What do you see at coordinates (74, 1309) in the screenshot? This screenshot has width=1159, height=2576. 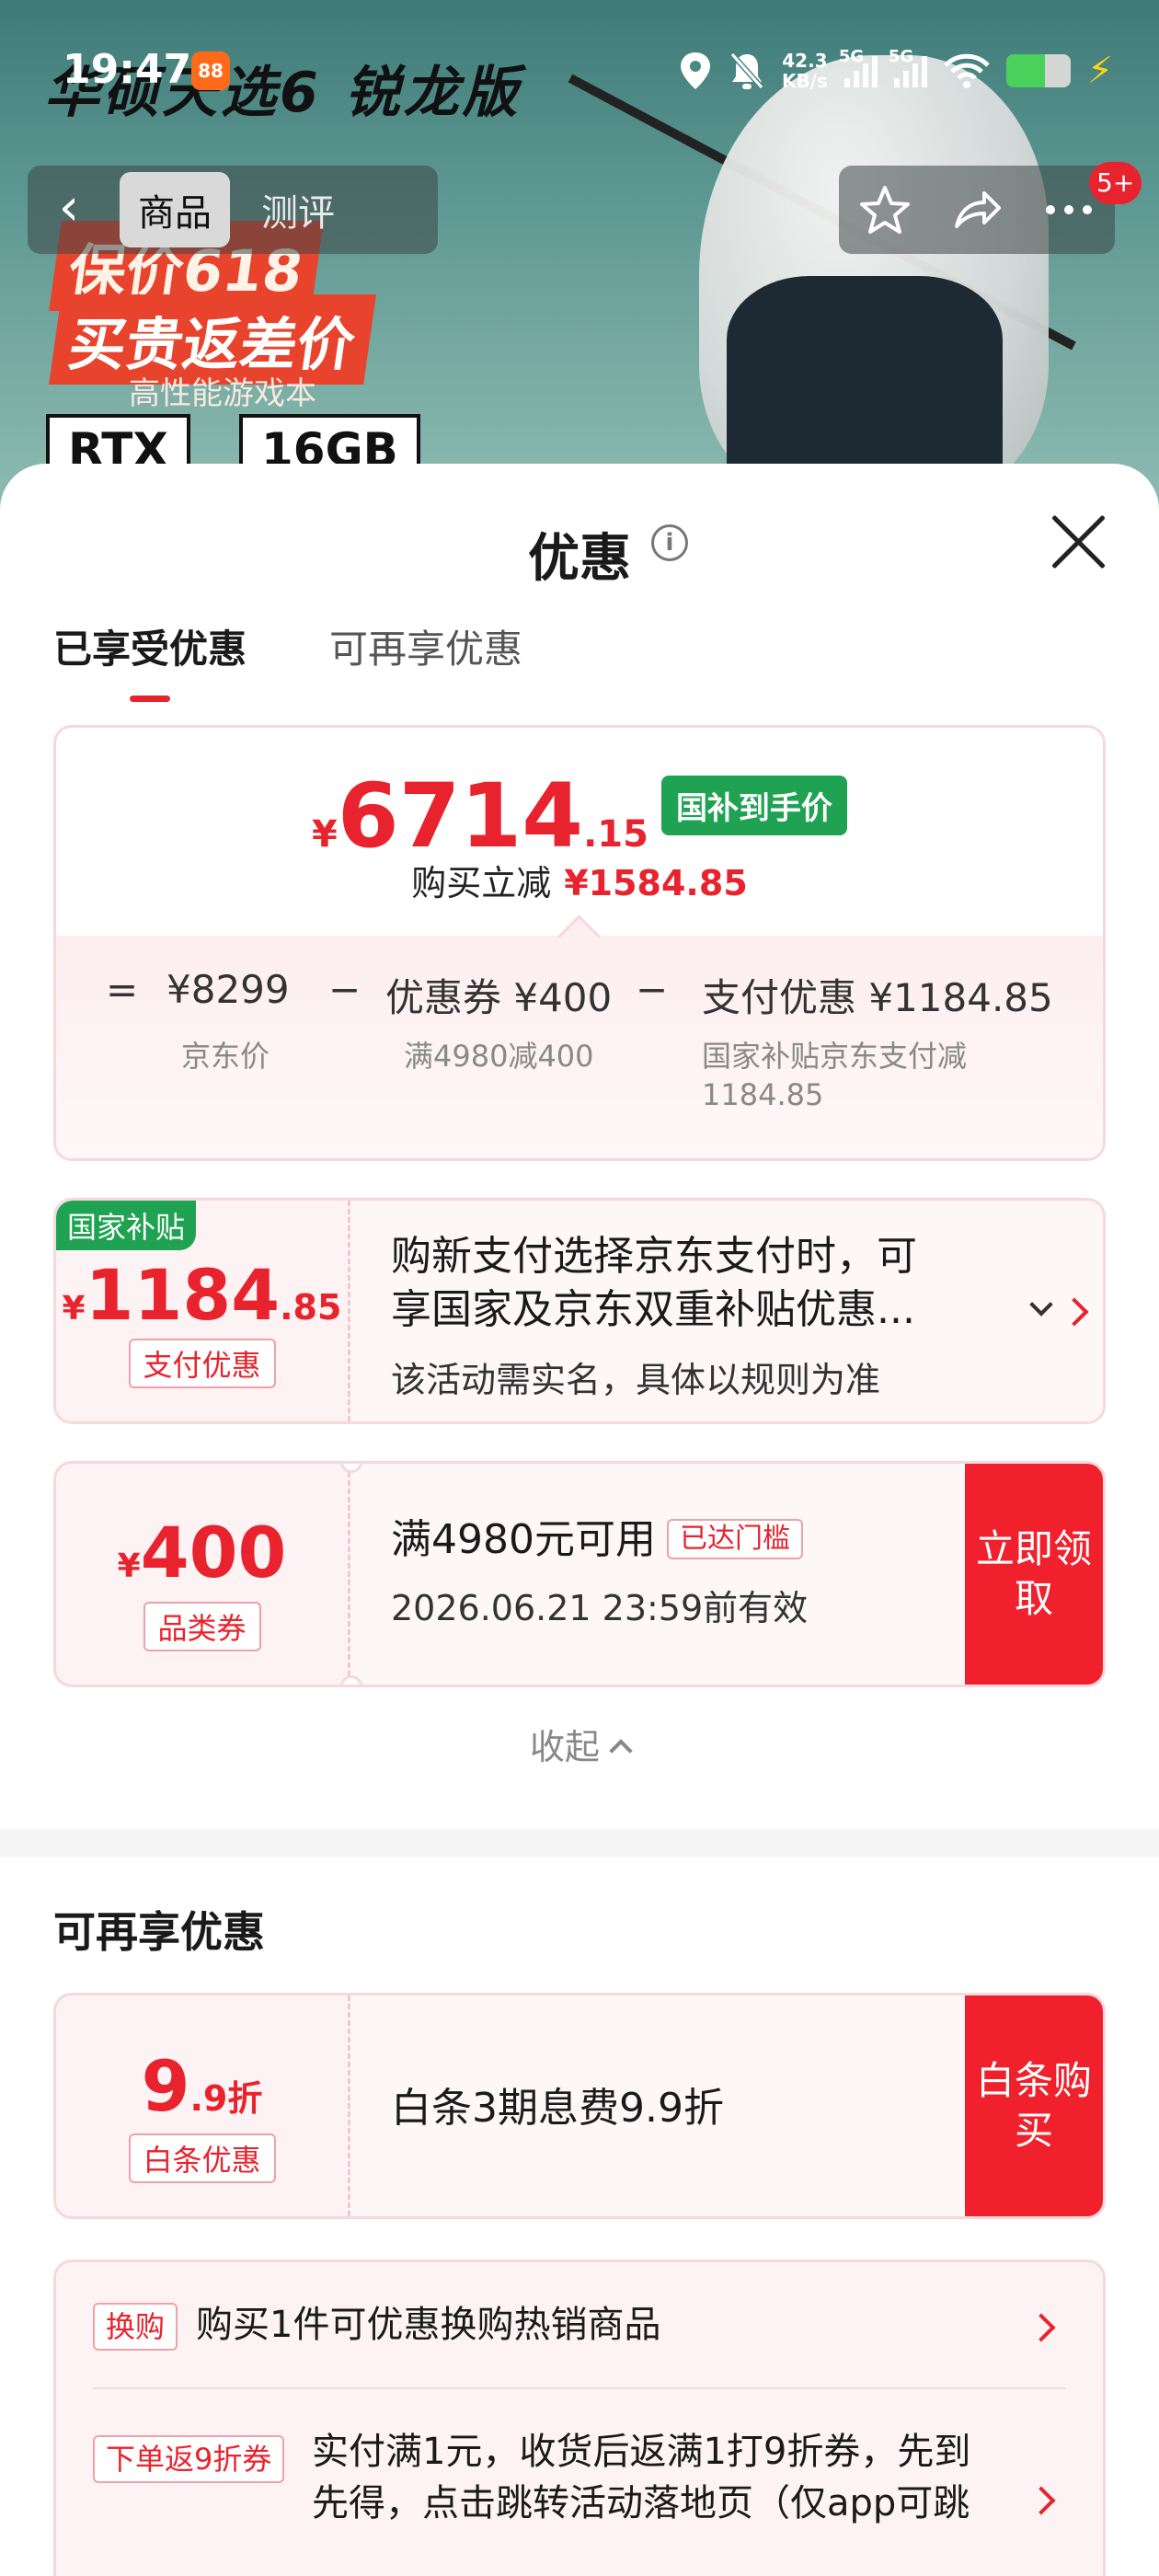 I see `subsidy-currency: ¥` at bounding box center [74, 1309].